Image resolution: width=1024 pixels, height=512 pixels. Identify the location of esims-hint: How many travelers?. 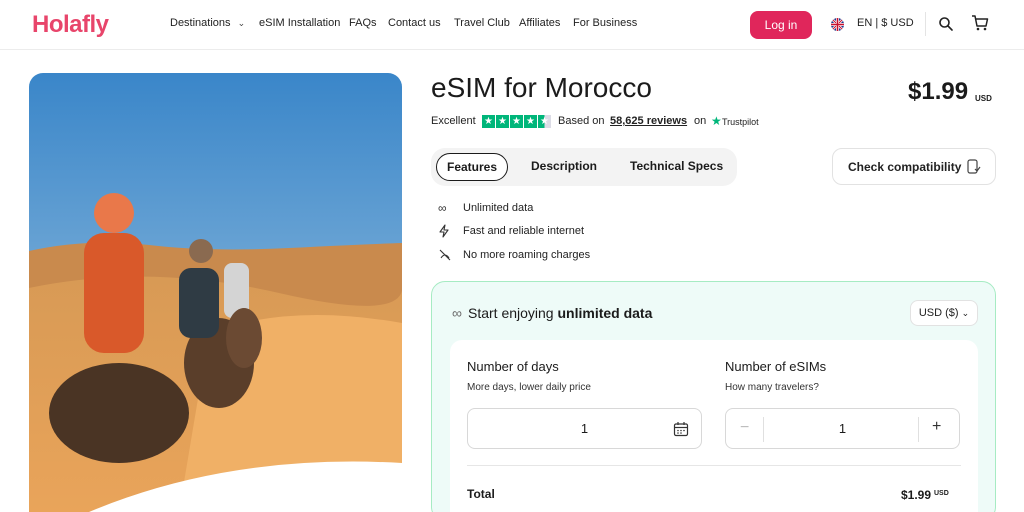
(772, 387).